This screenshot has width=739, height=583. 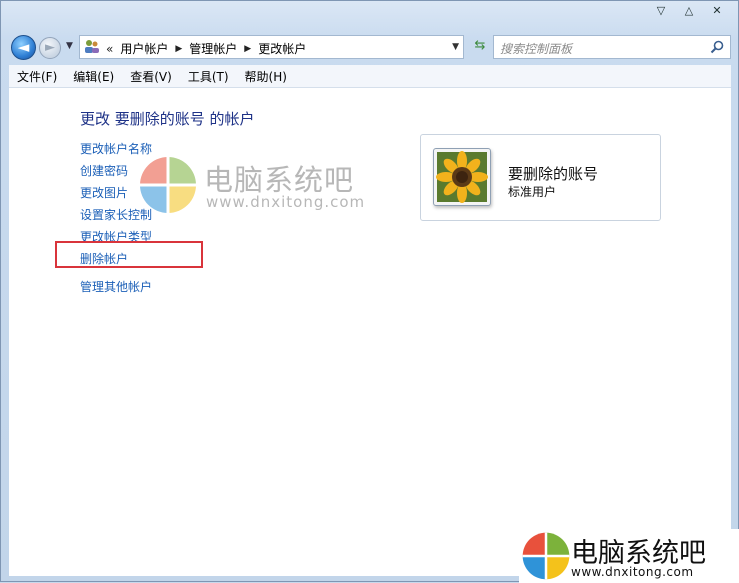 I want to click on search-box: 搜索控制面板, so click(x=612, y=47).